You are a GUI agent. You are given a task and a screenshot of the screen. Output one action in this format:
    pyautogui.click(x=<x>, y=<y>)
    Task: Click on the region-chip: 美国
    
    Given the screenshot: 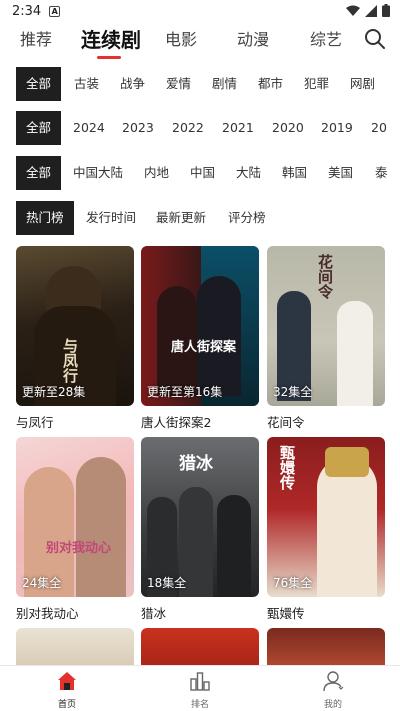 What is the action you would take?
    pyautogui.click(x=340, y=173)
    